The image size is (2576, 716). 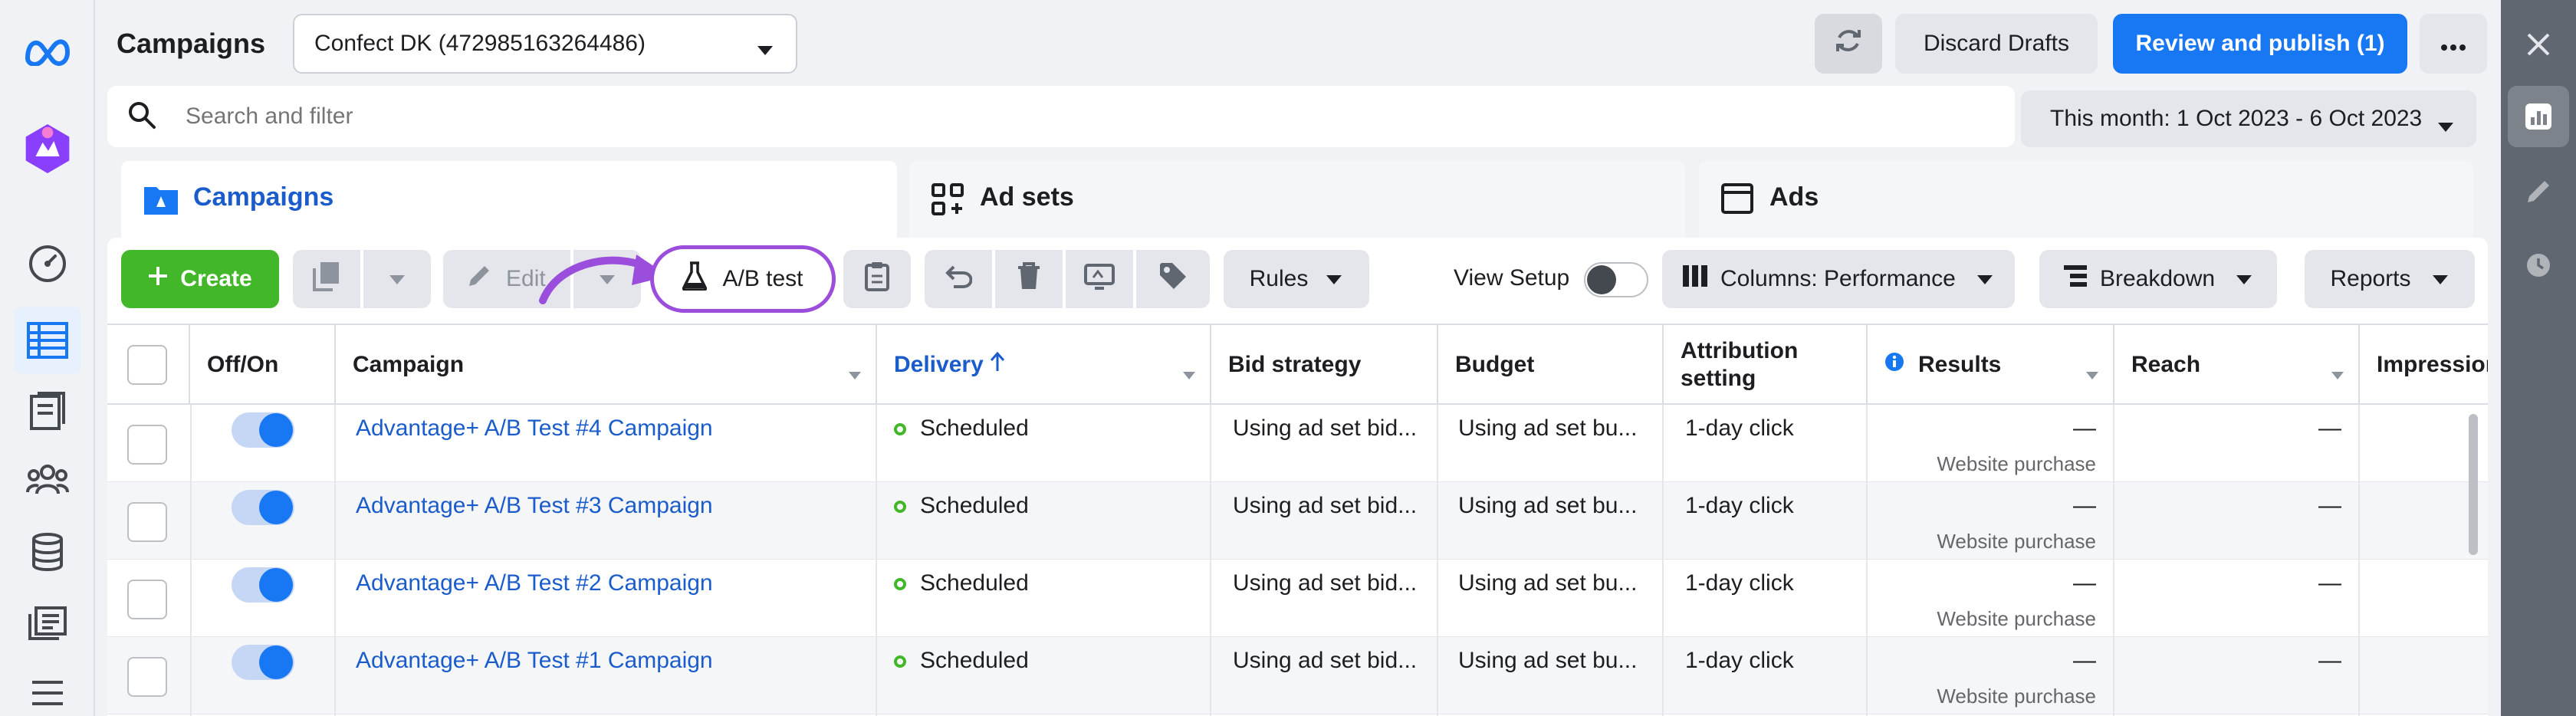 I want to click on profile-avatar-icon, so click(x=48, y=148).